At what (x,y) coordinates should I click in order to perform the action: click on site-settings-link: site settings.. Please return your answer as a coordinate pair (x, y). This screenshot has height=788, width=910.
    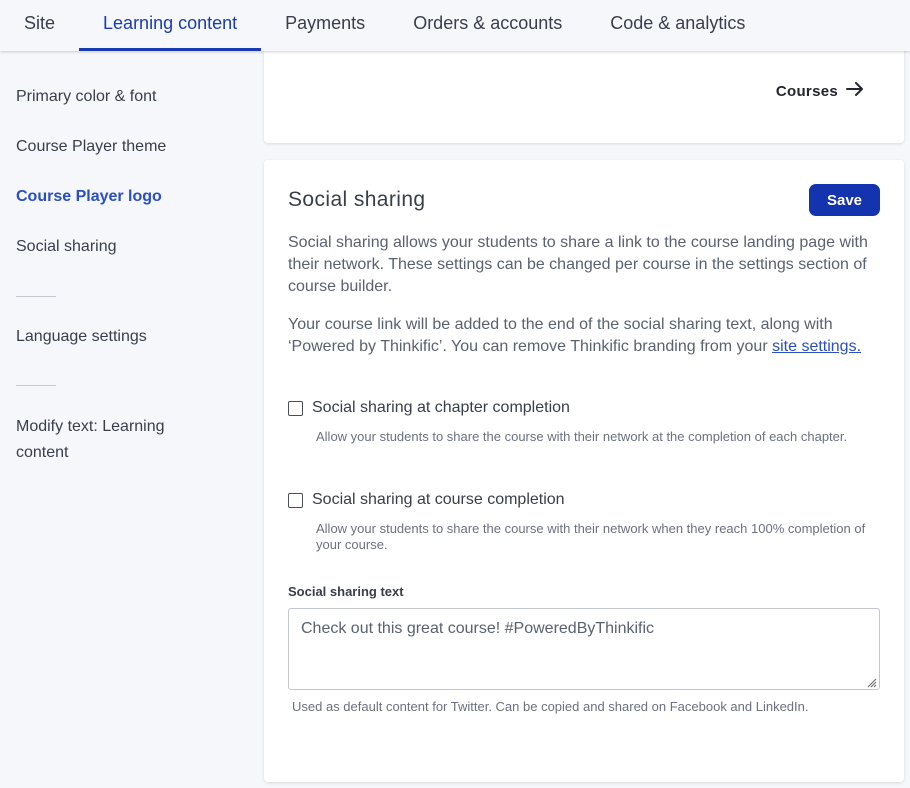
    Looking at the image, I should click on (816, 346).